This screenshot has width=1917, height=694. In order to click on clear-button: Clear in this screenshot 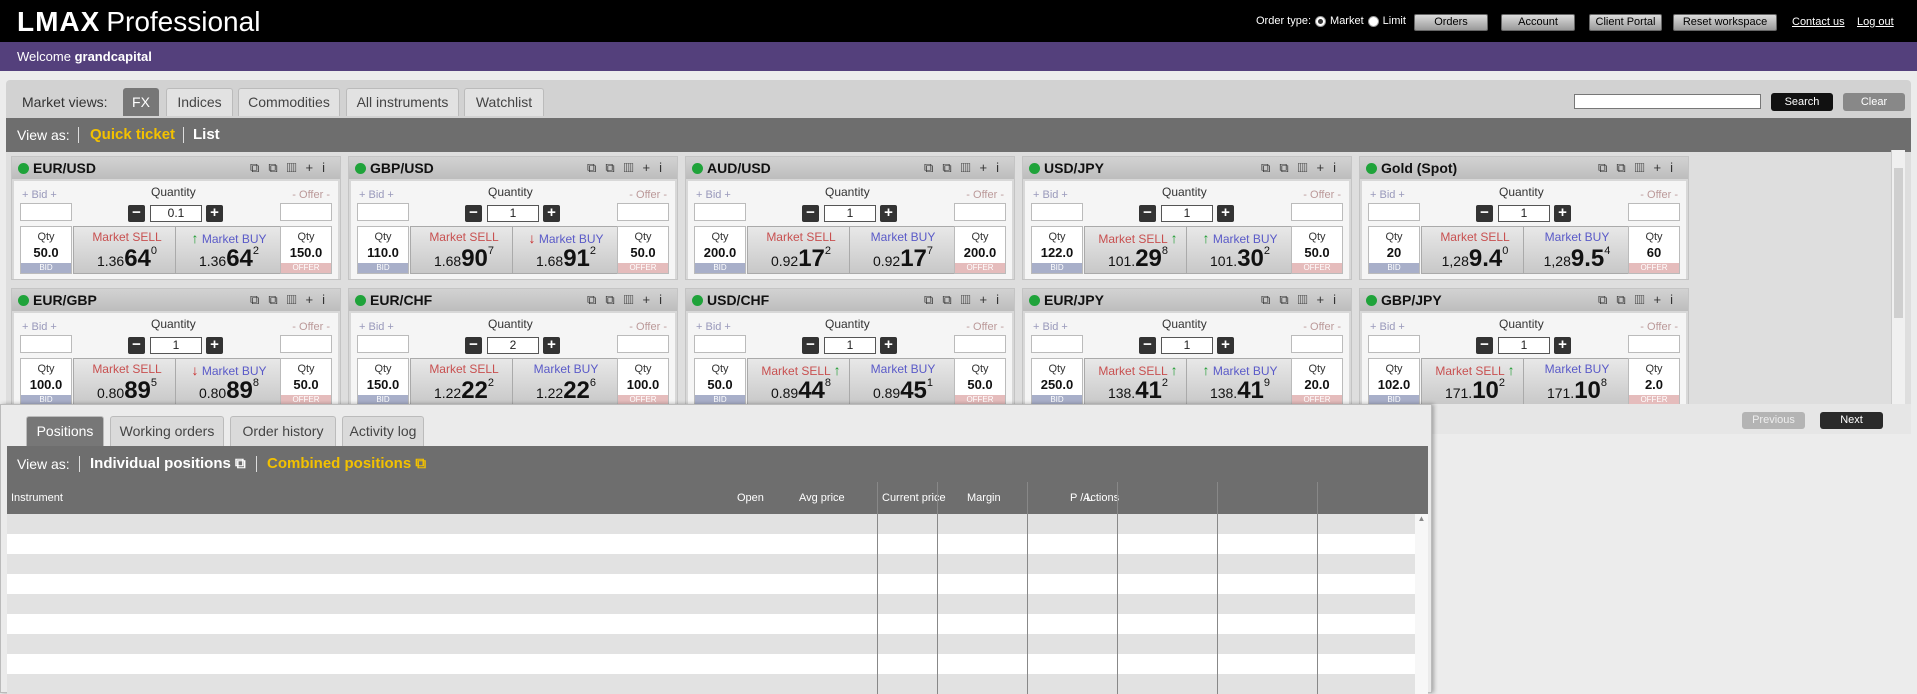, I will do `click(1874, 102)`.